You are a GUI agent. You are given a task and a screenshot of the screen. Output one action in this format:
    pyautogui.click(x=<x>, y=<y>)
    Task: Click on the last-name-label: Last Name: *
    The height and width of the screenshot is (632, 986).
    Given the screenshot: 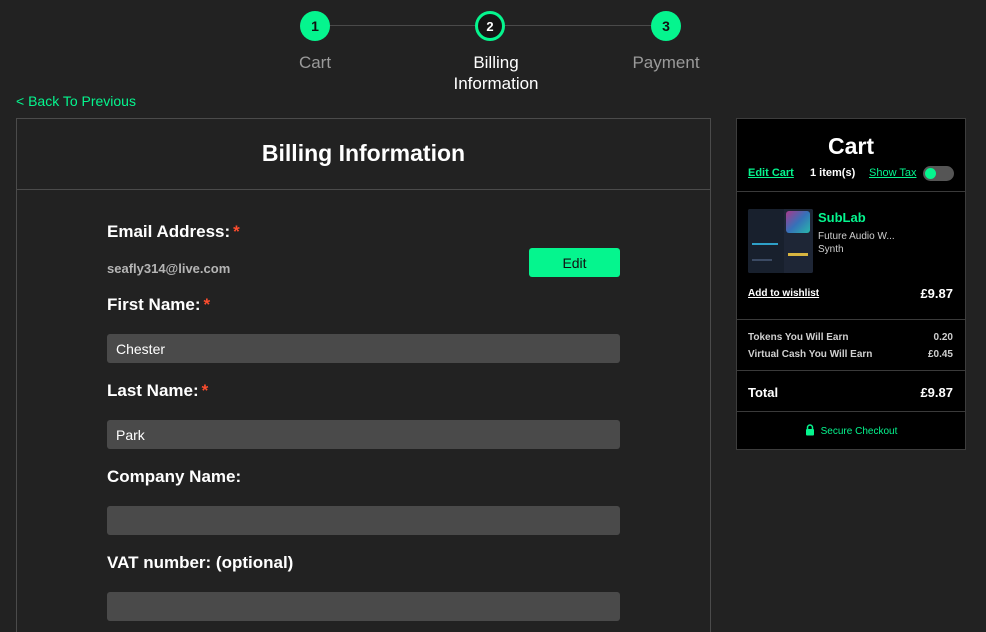 What is the action you would take?
    pyautogui.click(x=157, y=391)
    